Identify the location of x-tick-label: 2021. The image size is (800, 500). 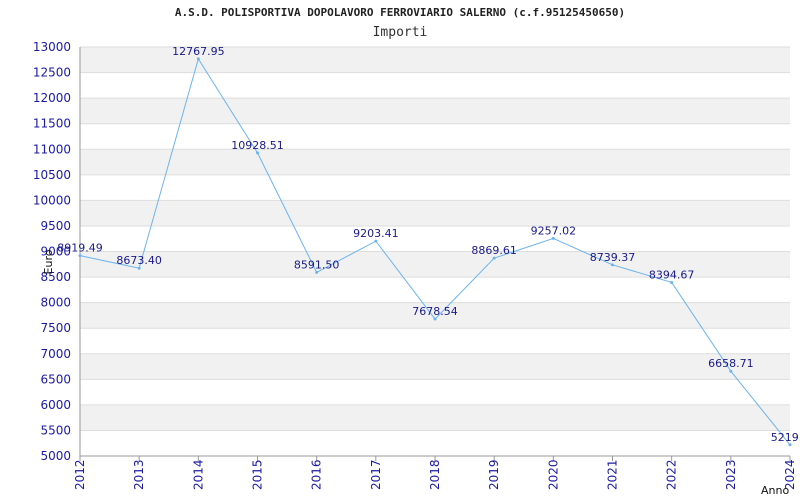
(613, 474).